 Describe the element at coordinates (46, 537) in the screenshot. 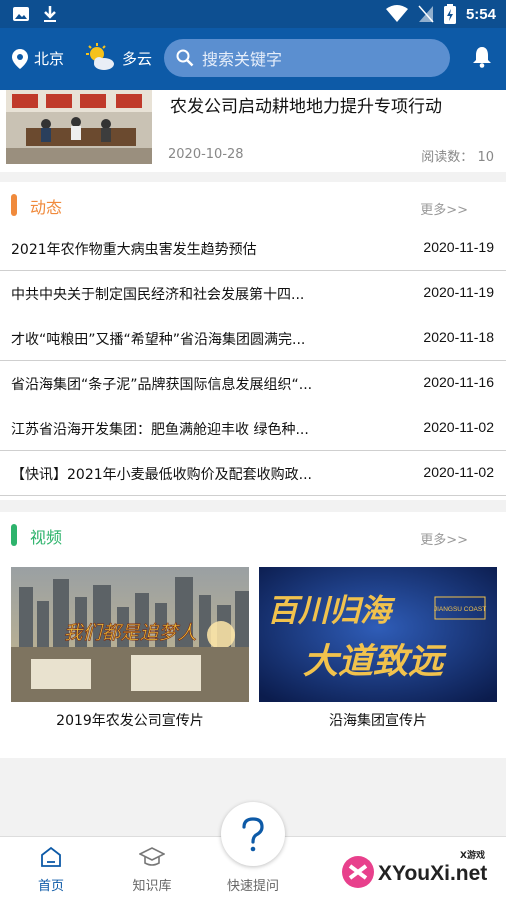

I see `video-section-title: 视频` at that location.